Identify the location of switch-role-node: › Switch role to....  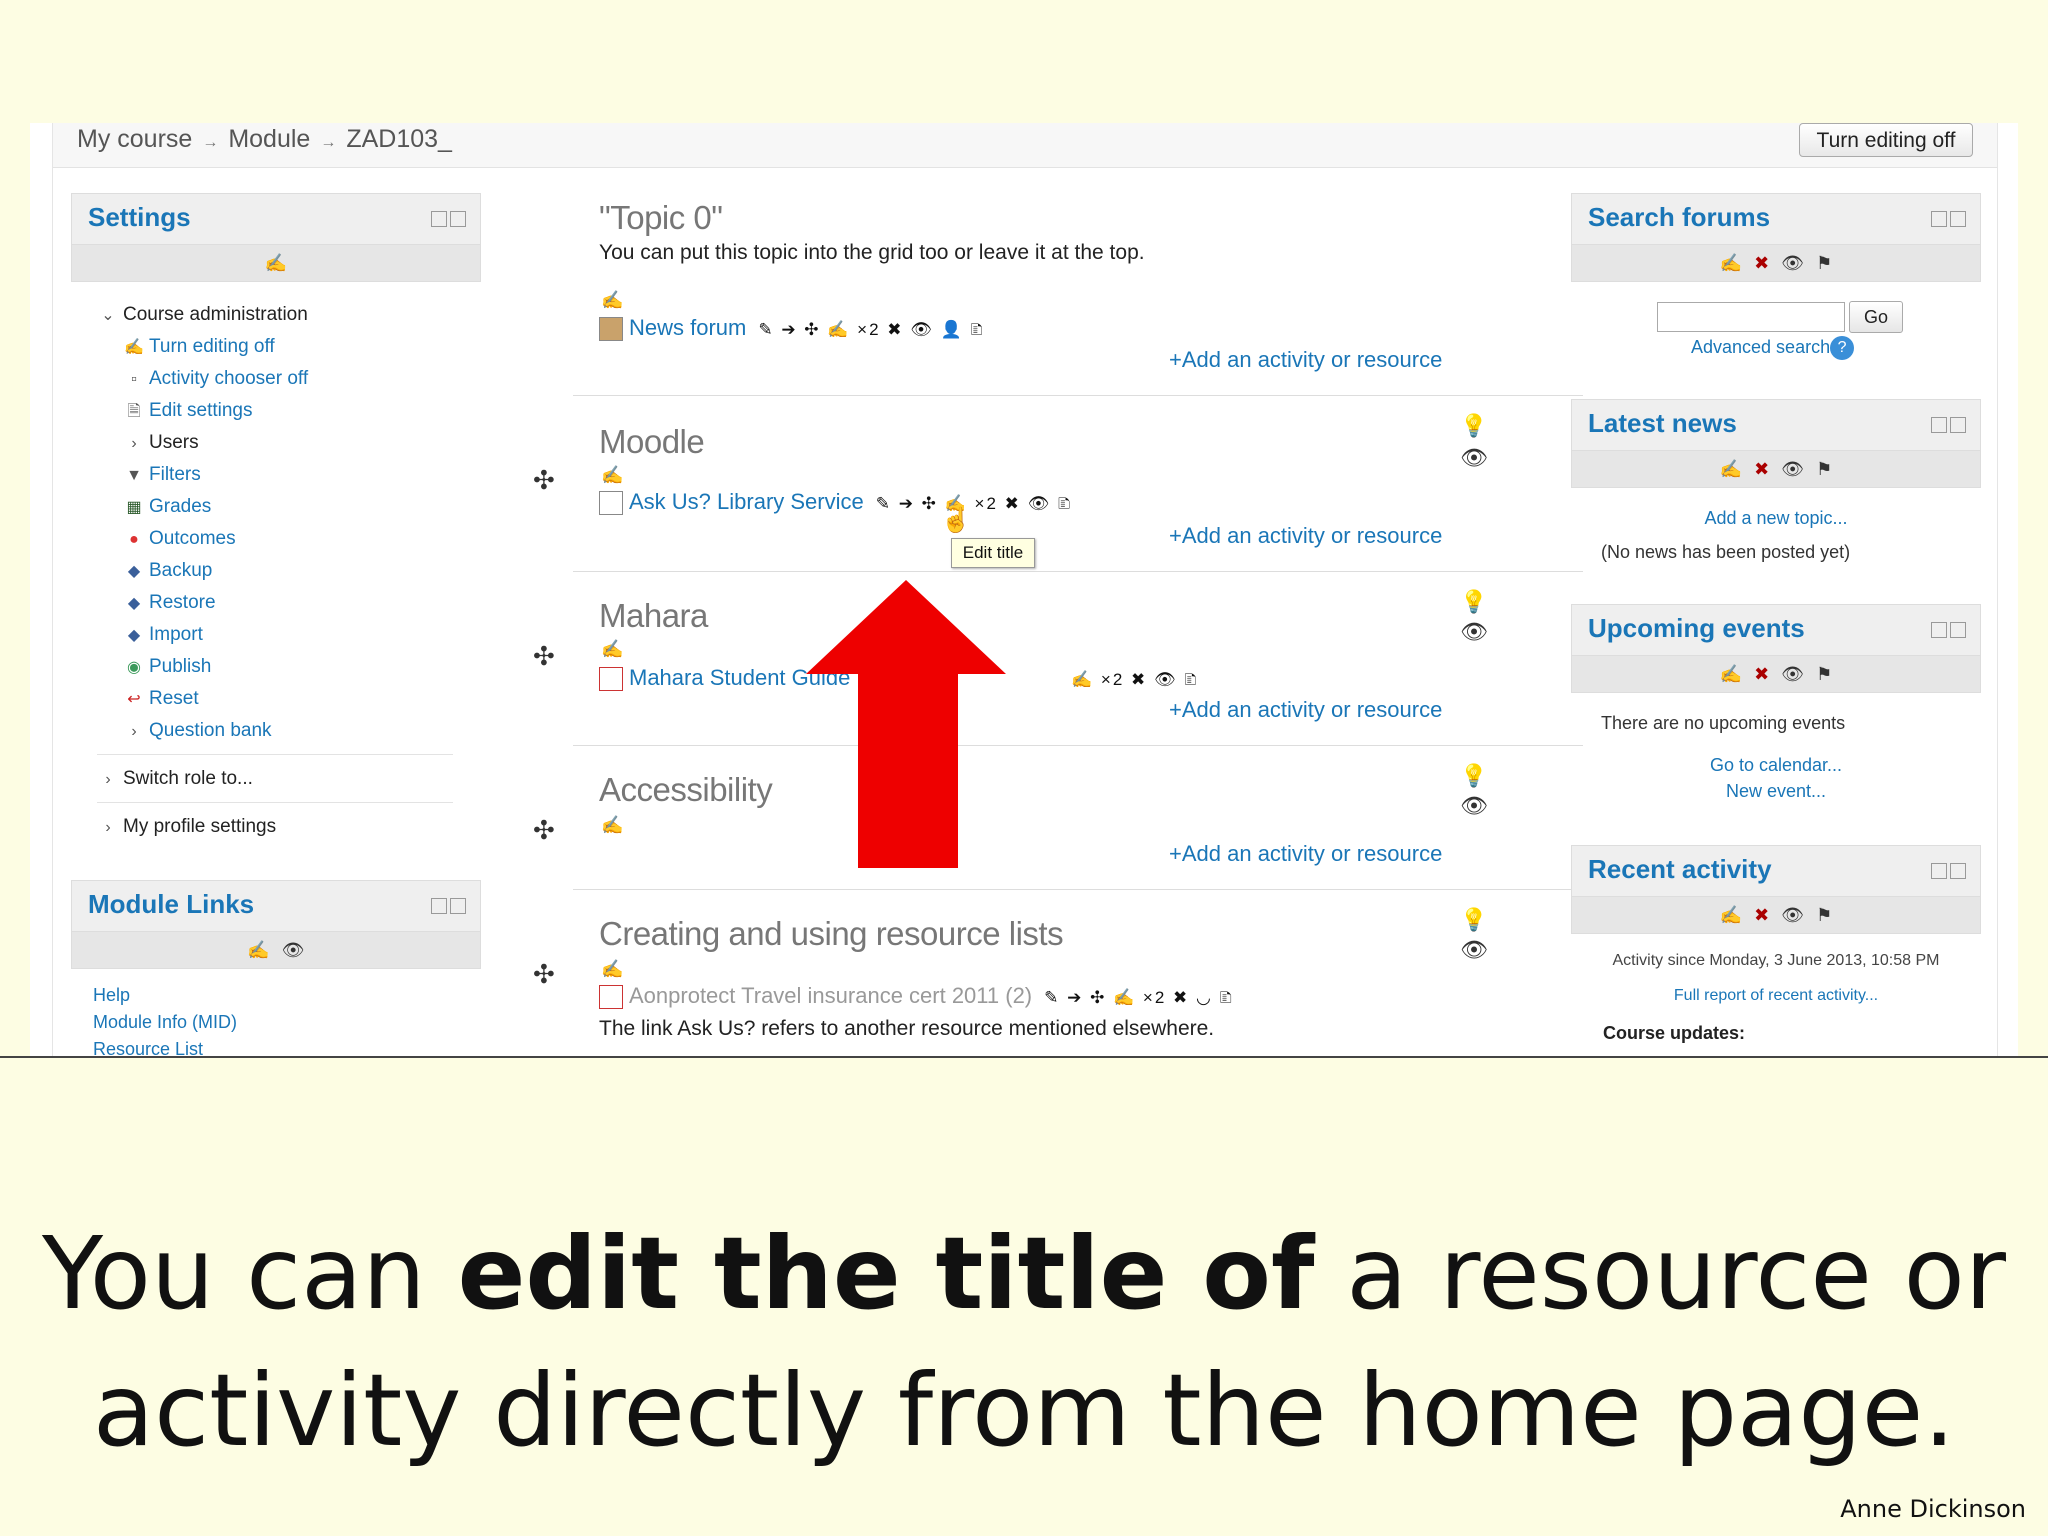
(175, 779).